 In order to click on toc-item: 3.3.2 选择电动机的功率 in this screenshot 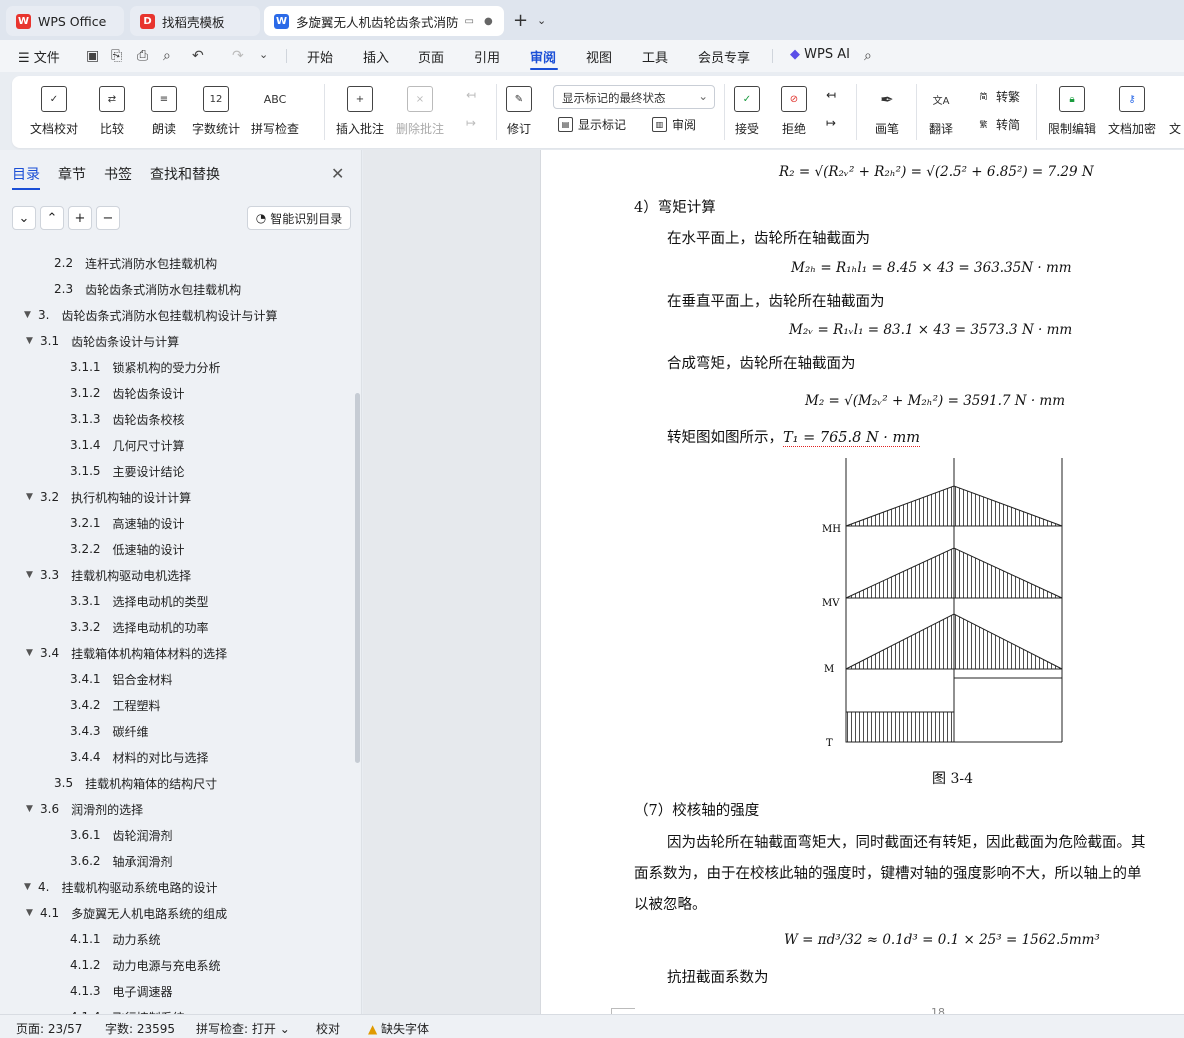, I will do `click(139, 627)`.